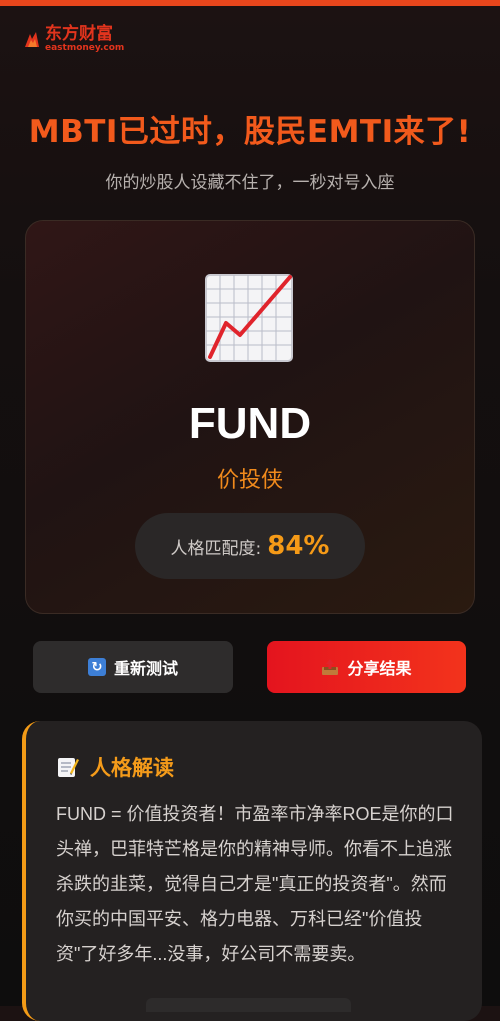 The height and width of the screenshot is (1021, 500). Describe the element at coordinates (85, 48) in the screenshot. I see `brand-name-en: eastmoney.com` at that location.